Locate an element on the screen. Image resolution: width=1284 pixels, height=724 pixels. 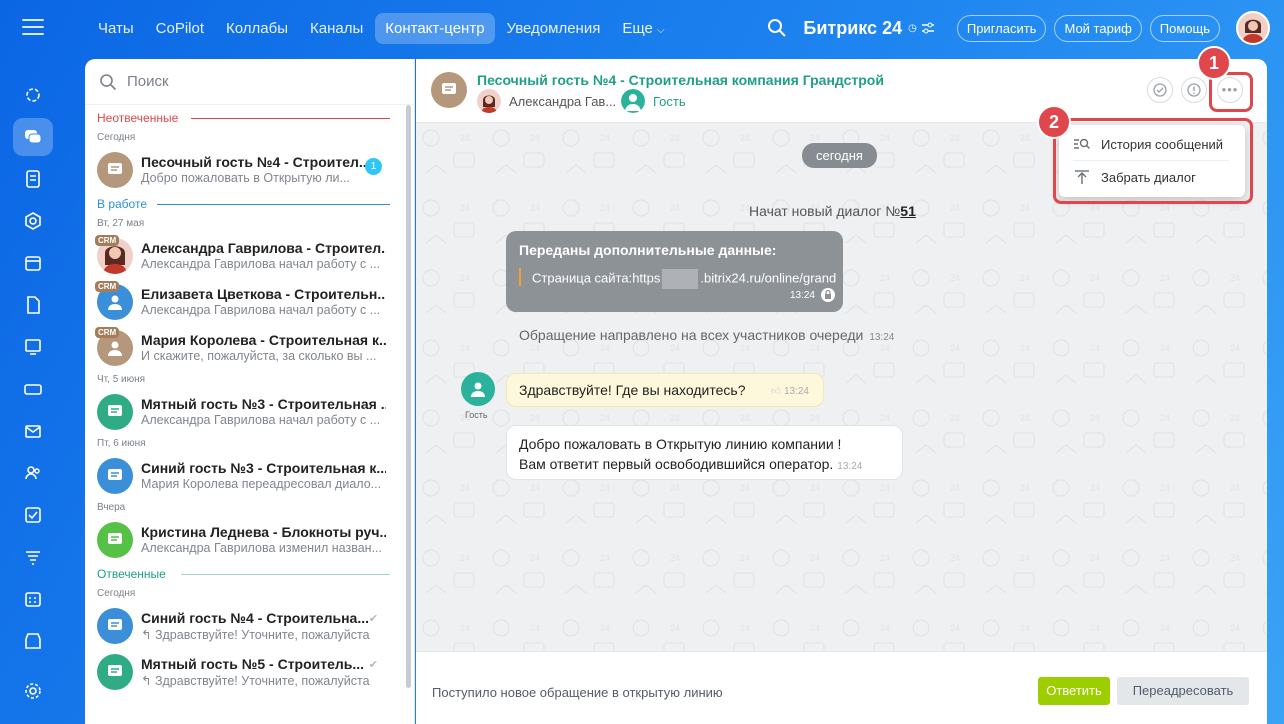
redacted-block is located at coordinates (680, 279).